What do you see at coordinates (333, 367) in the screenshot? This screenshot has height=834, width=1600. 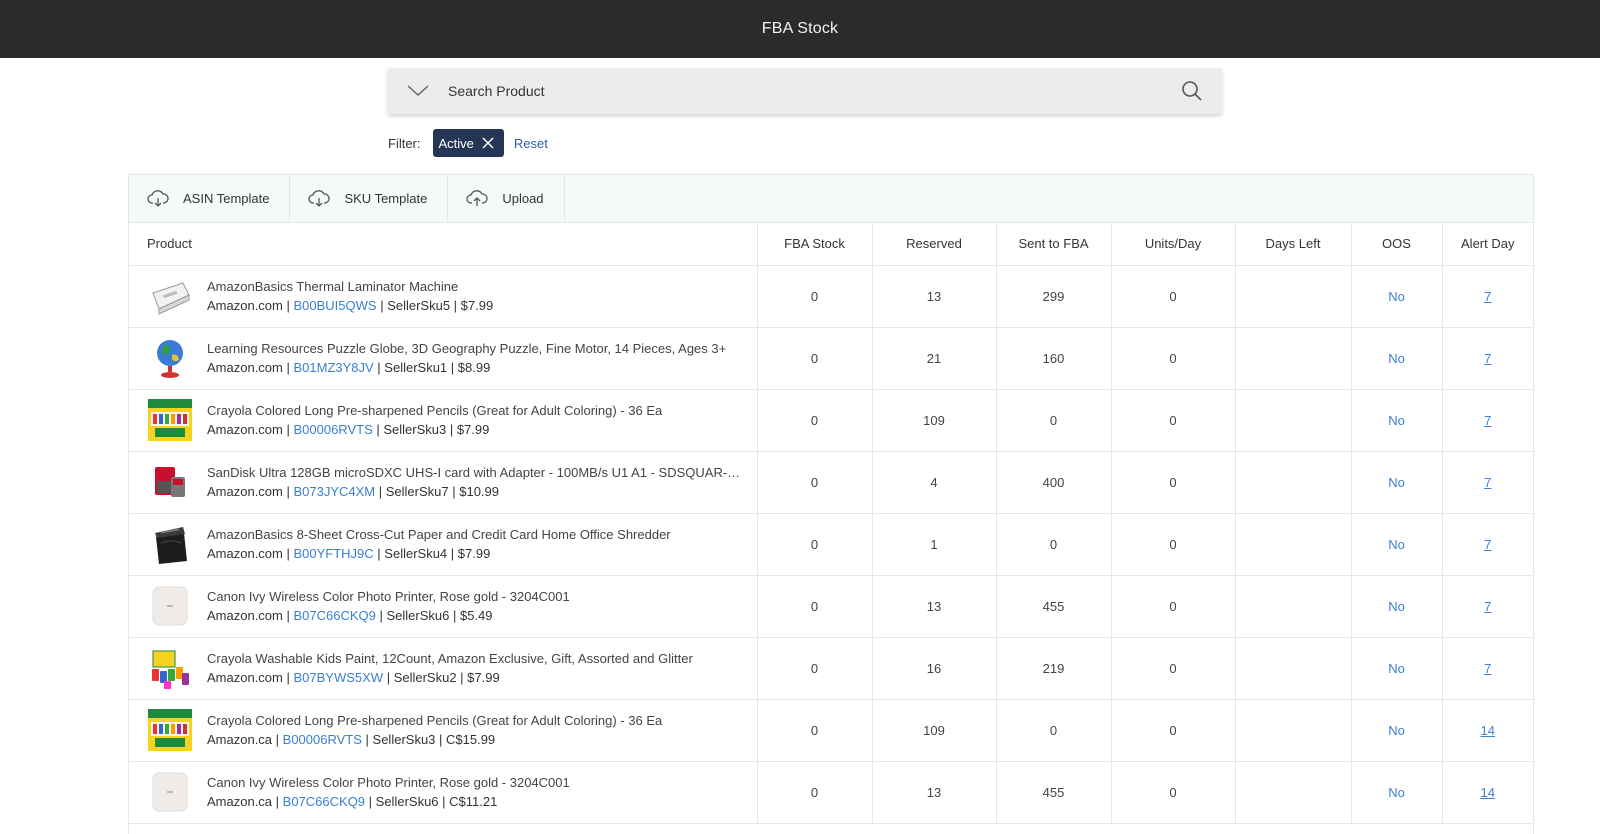 I see `asin-link: B01MZ3Y8JV` at bounding box center [333, 367].